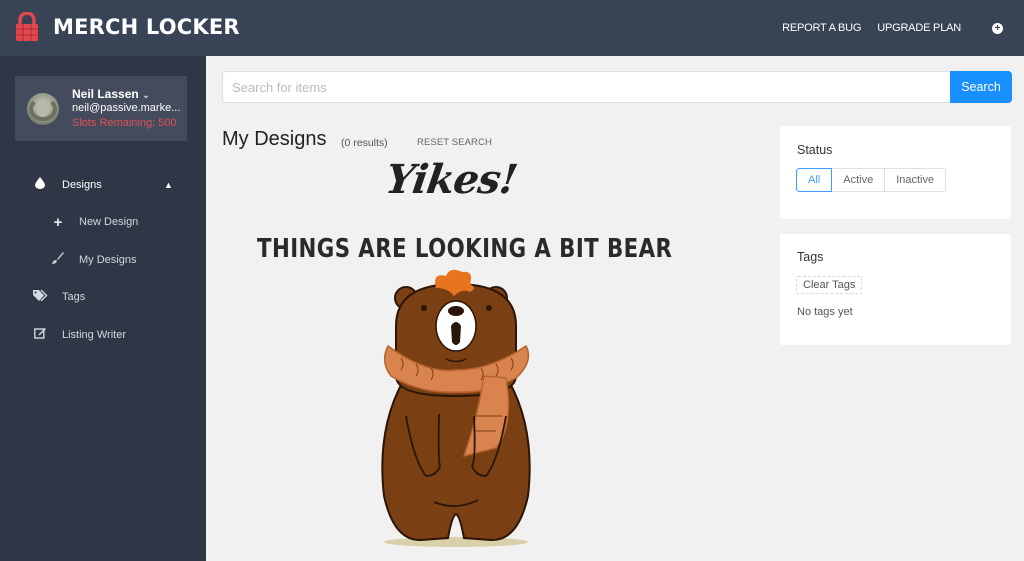  I want to click on bear-illustration, so click(456, 408).